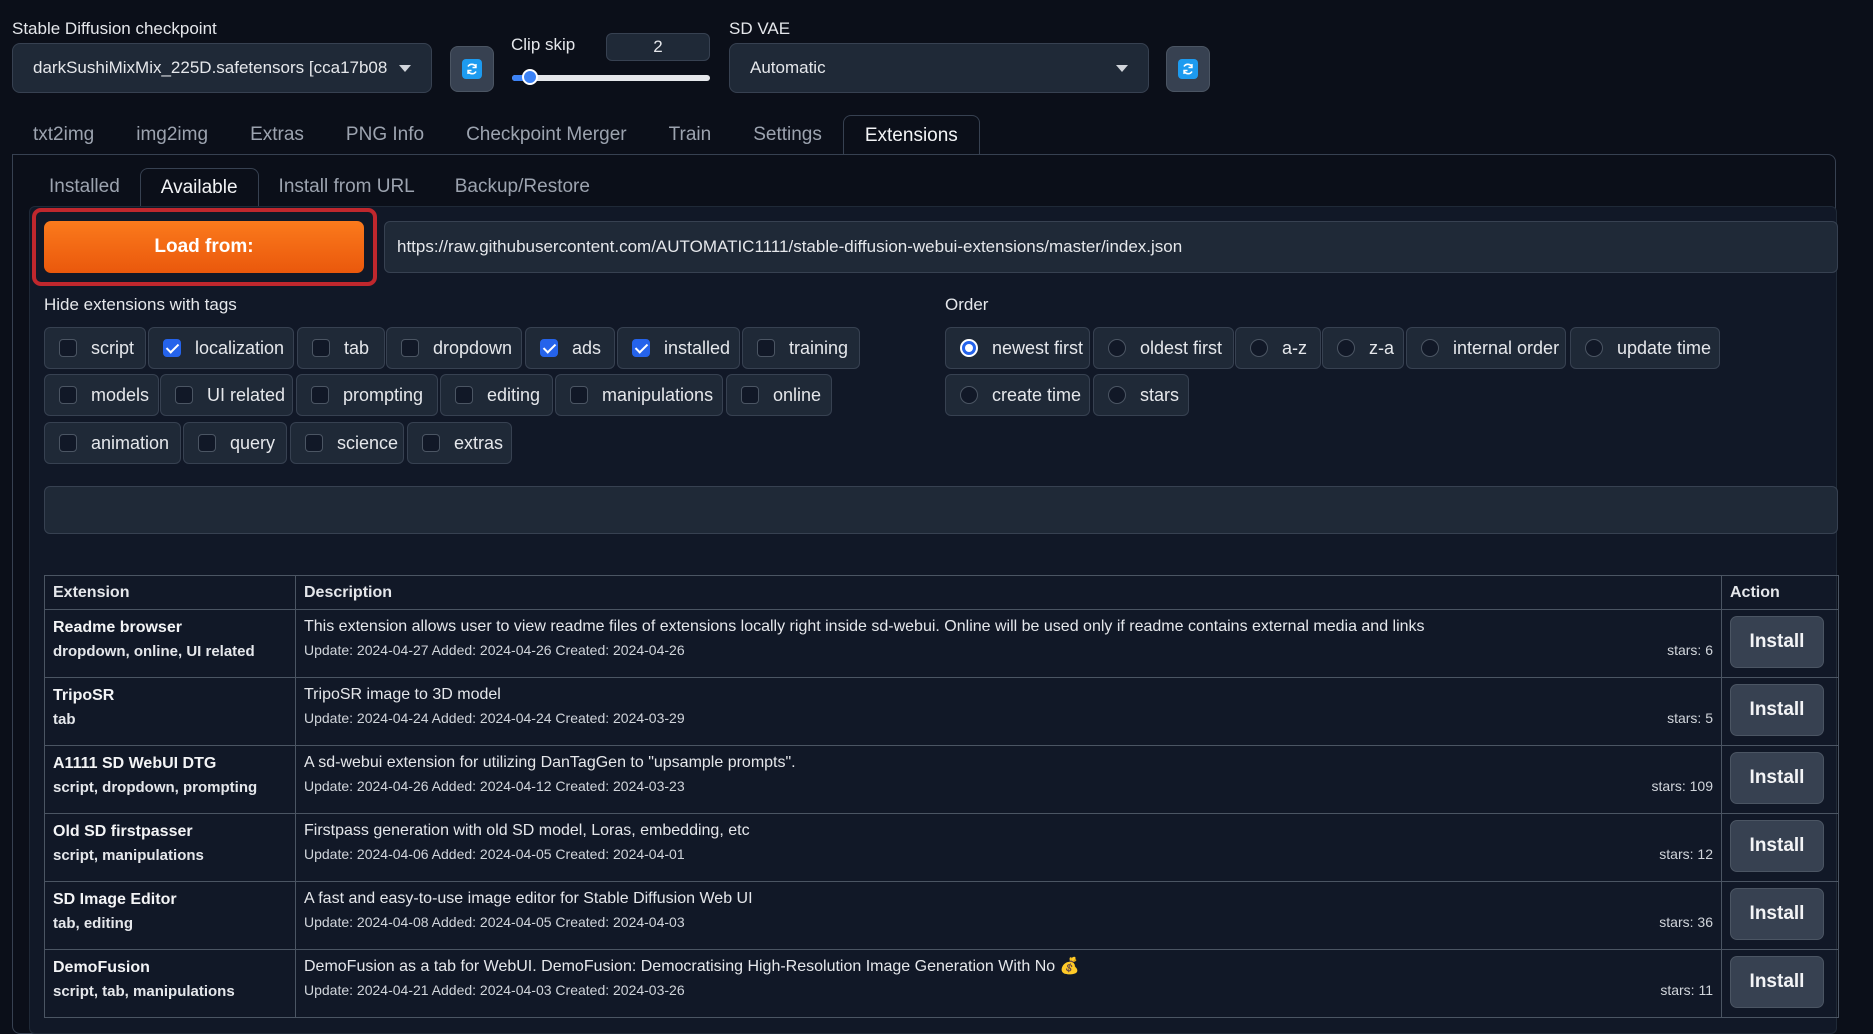  Describe the element at coordinates (1017, 348) in the screenshot. I see `order-option-newest-first: newest first` at that location.